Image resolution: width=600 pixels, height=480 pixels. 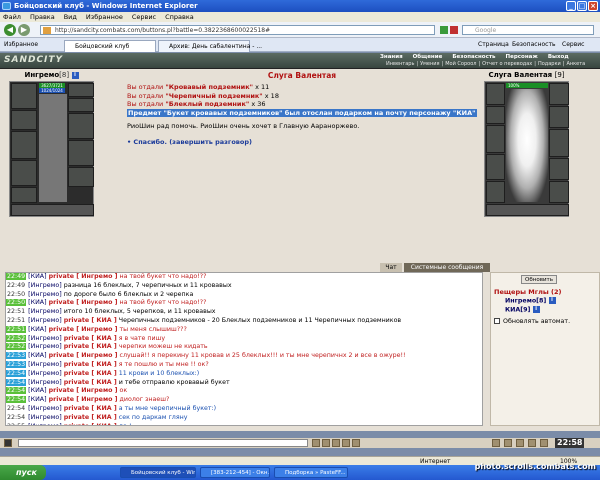 I want to click on toolbar-tools: Сервис, so click(x=573, y=45).